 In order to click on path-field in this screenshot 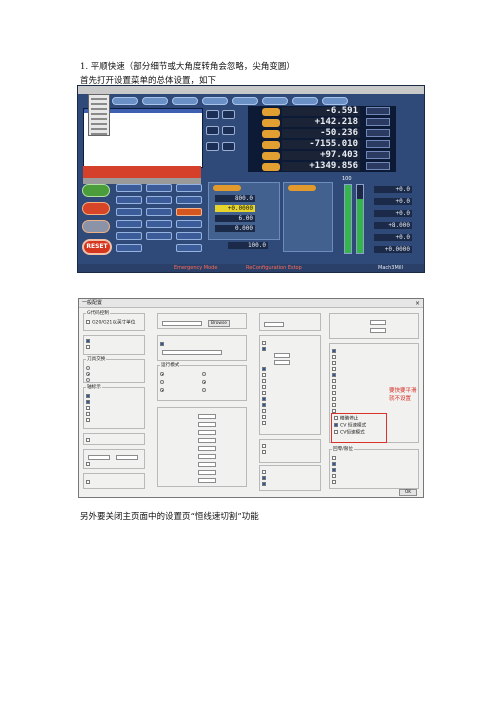, I will do `click(182, 323)`.